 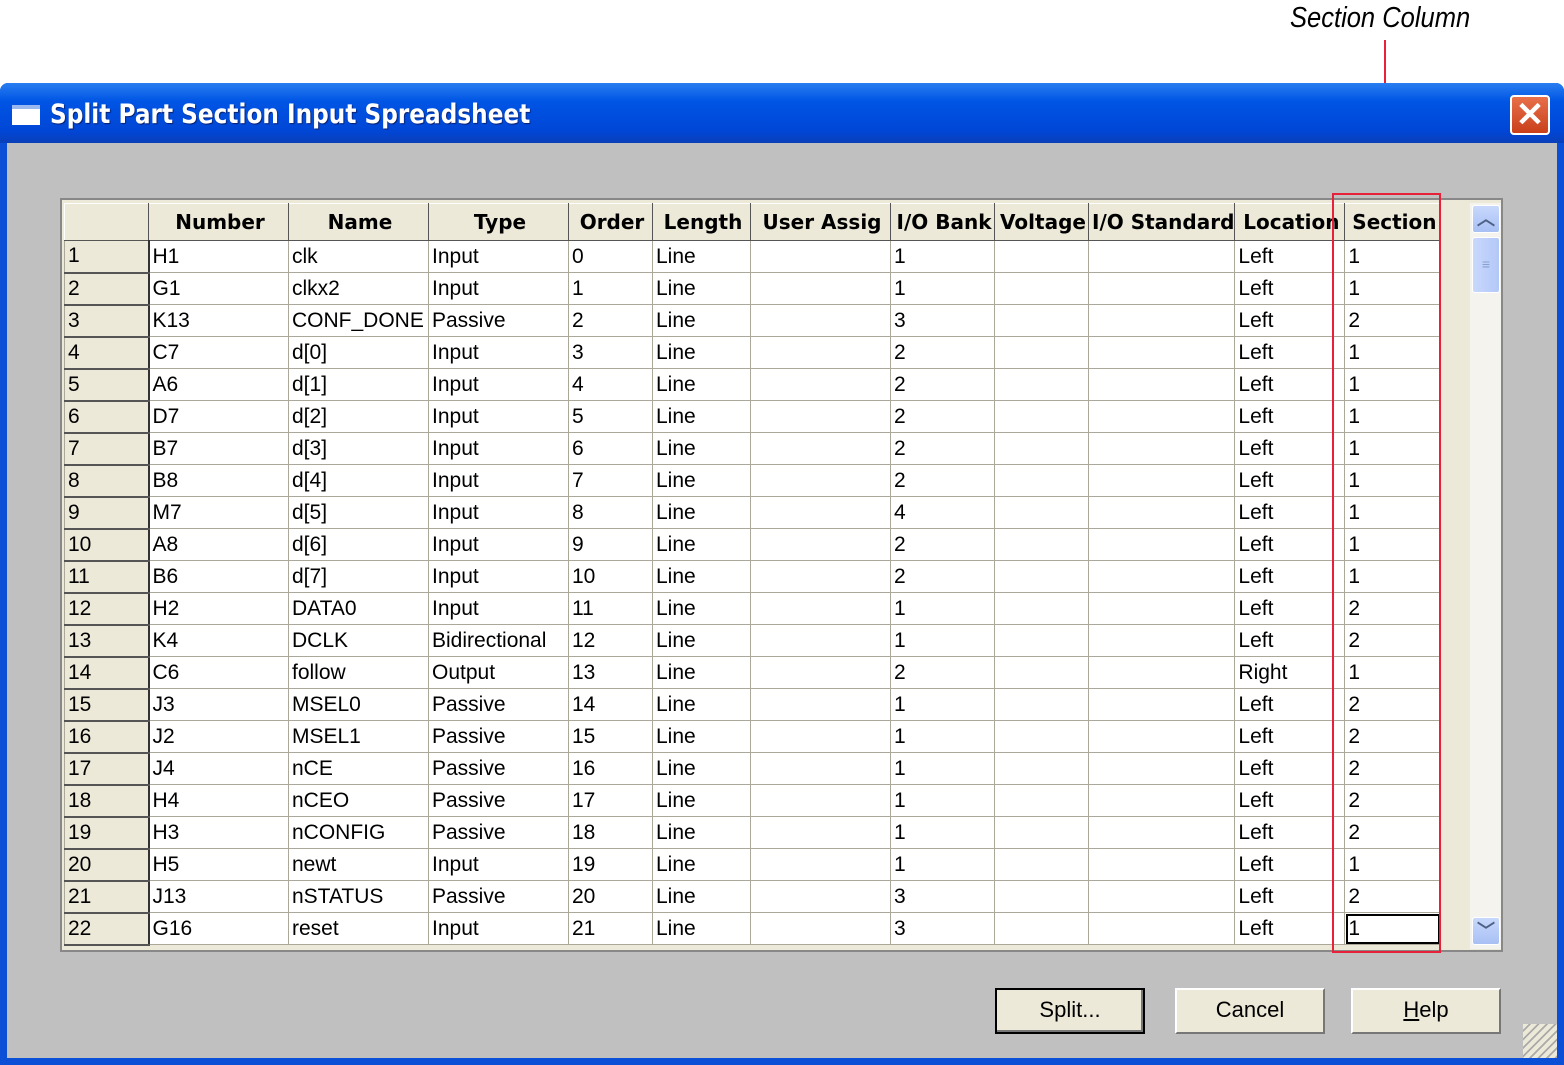 What do you see at coordinates (820, 222) in the screenshot?
I see `column-header-user-assig: User Assig` at bounding box center [820, 222].